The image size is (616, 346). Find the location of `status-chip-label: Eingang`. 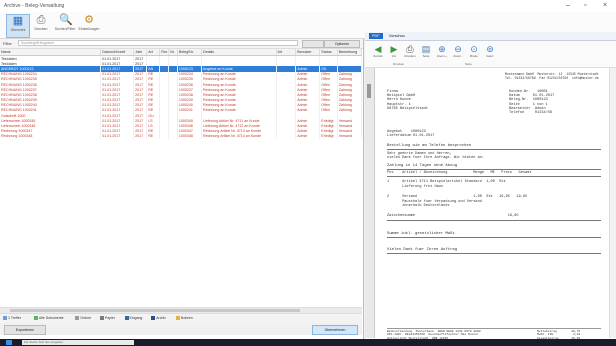

status-chip-label: Eingang is located at coordinates (136, 318).